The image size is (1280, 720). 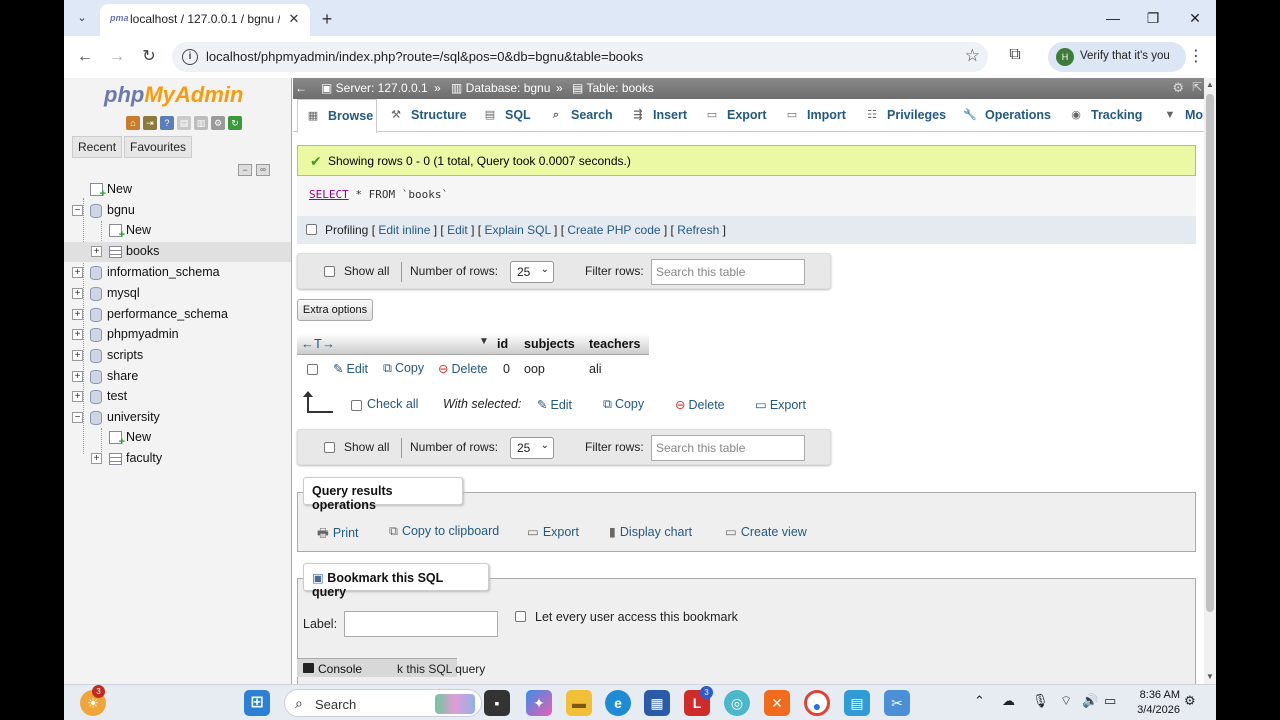 What do you see at coordinates (1015, 55) in the screenshot?
I see `extensions-icon: ⧉` at bounding box center [1015, 55].